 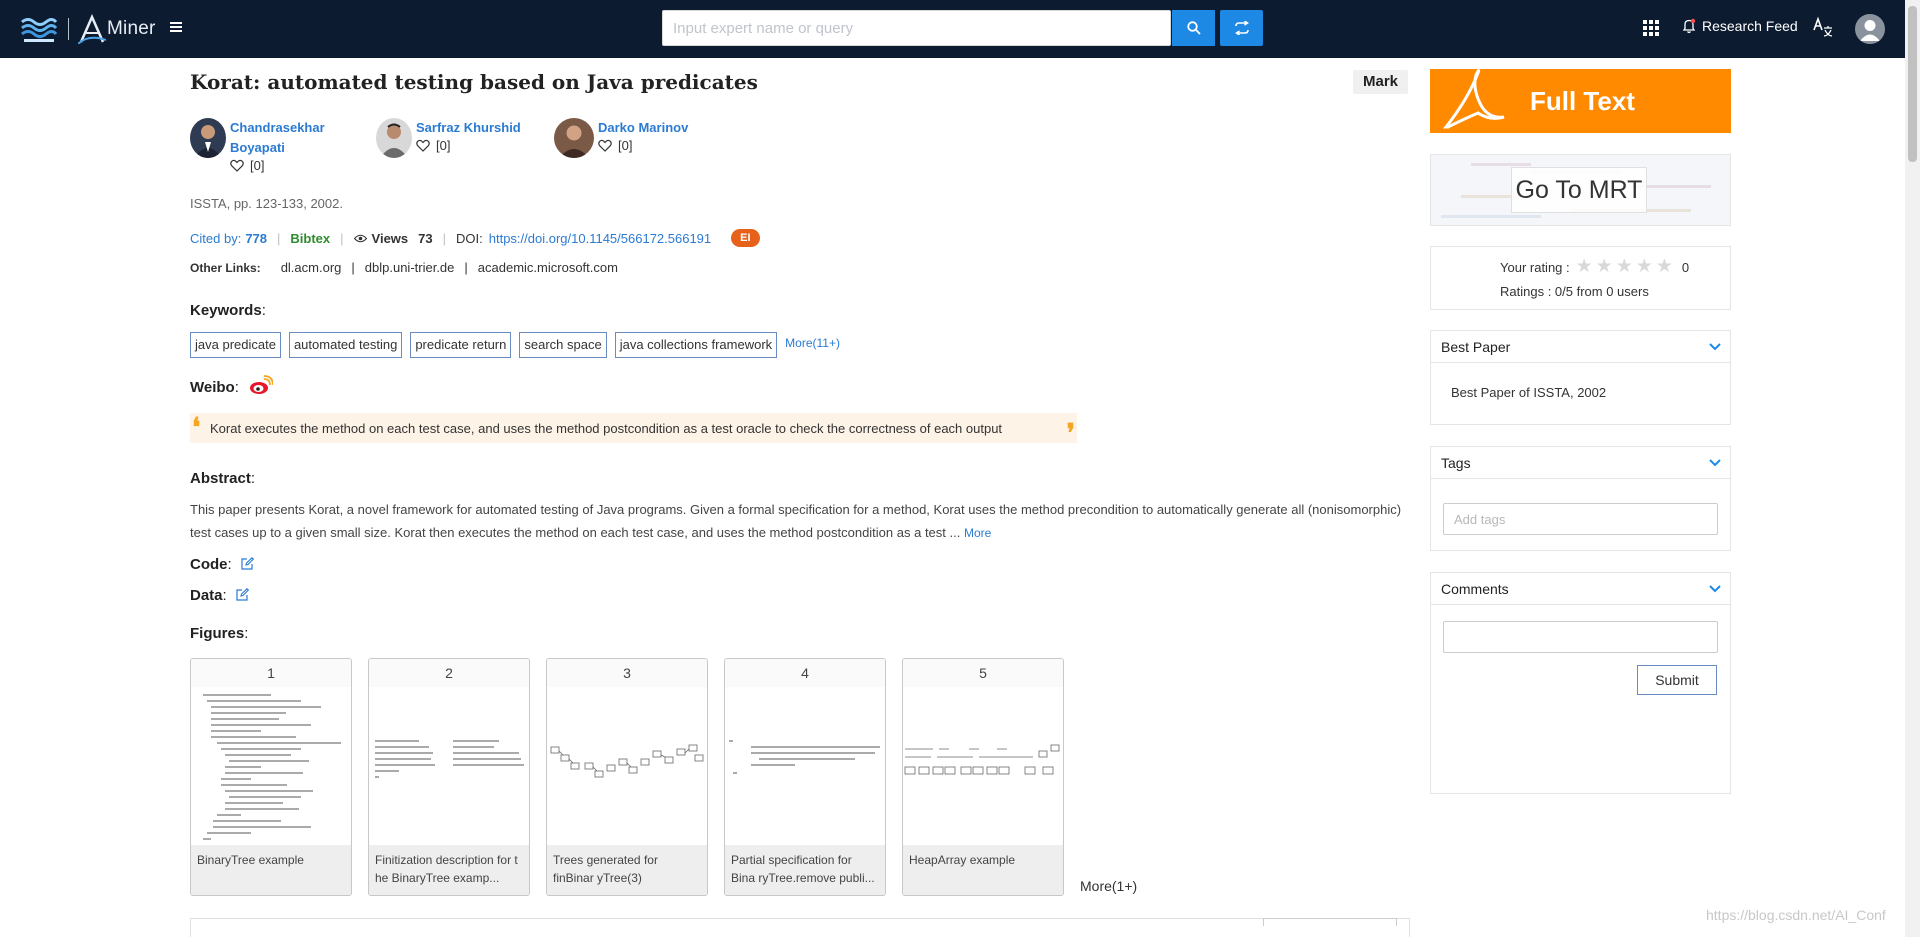 I want to click on add-tags-input, so click(x=1580, y=519).